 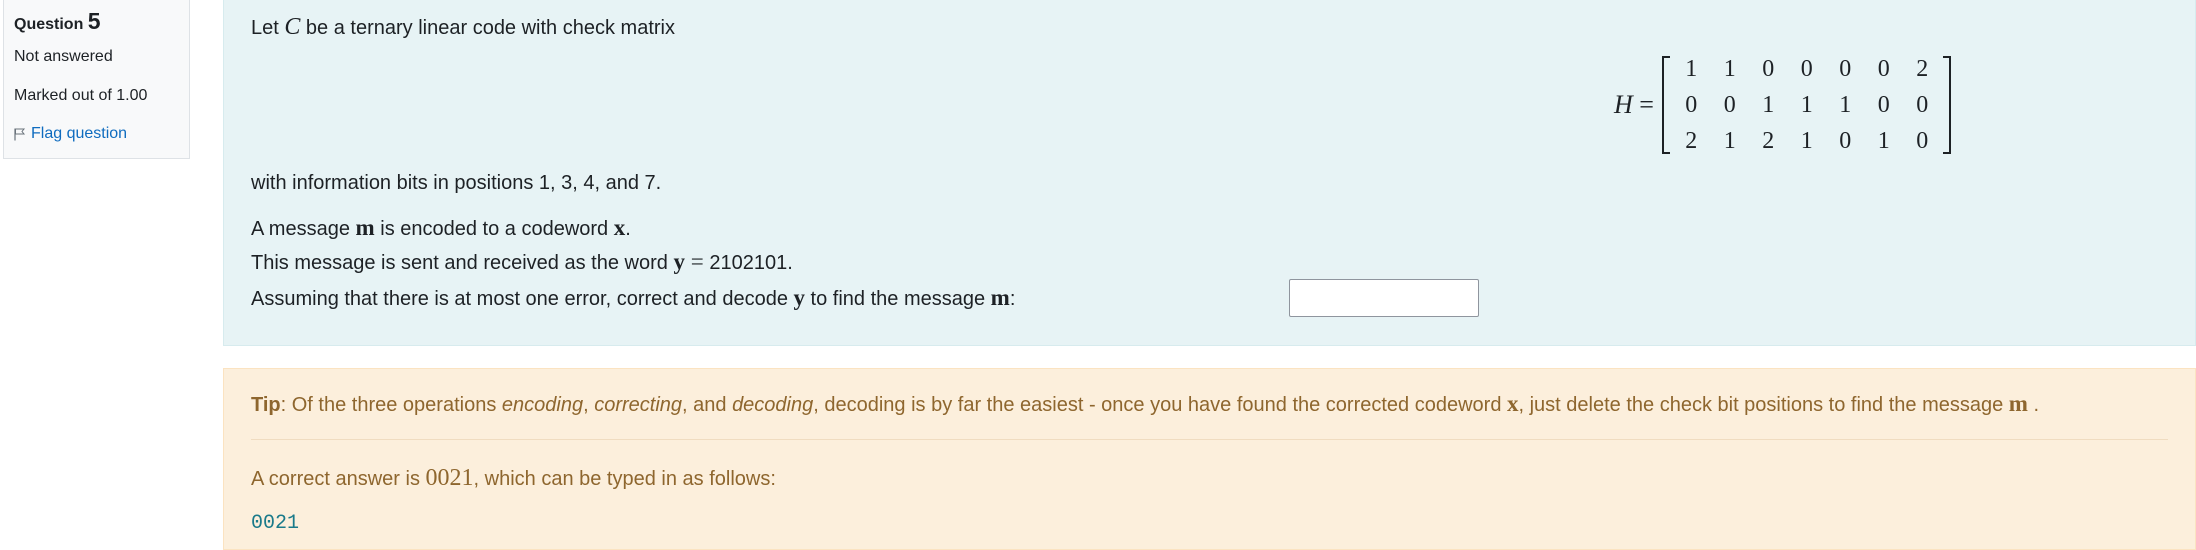 I want to click on left-bracket, so click(x=1665, y=105).